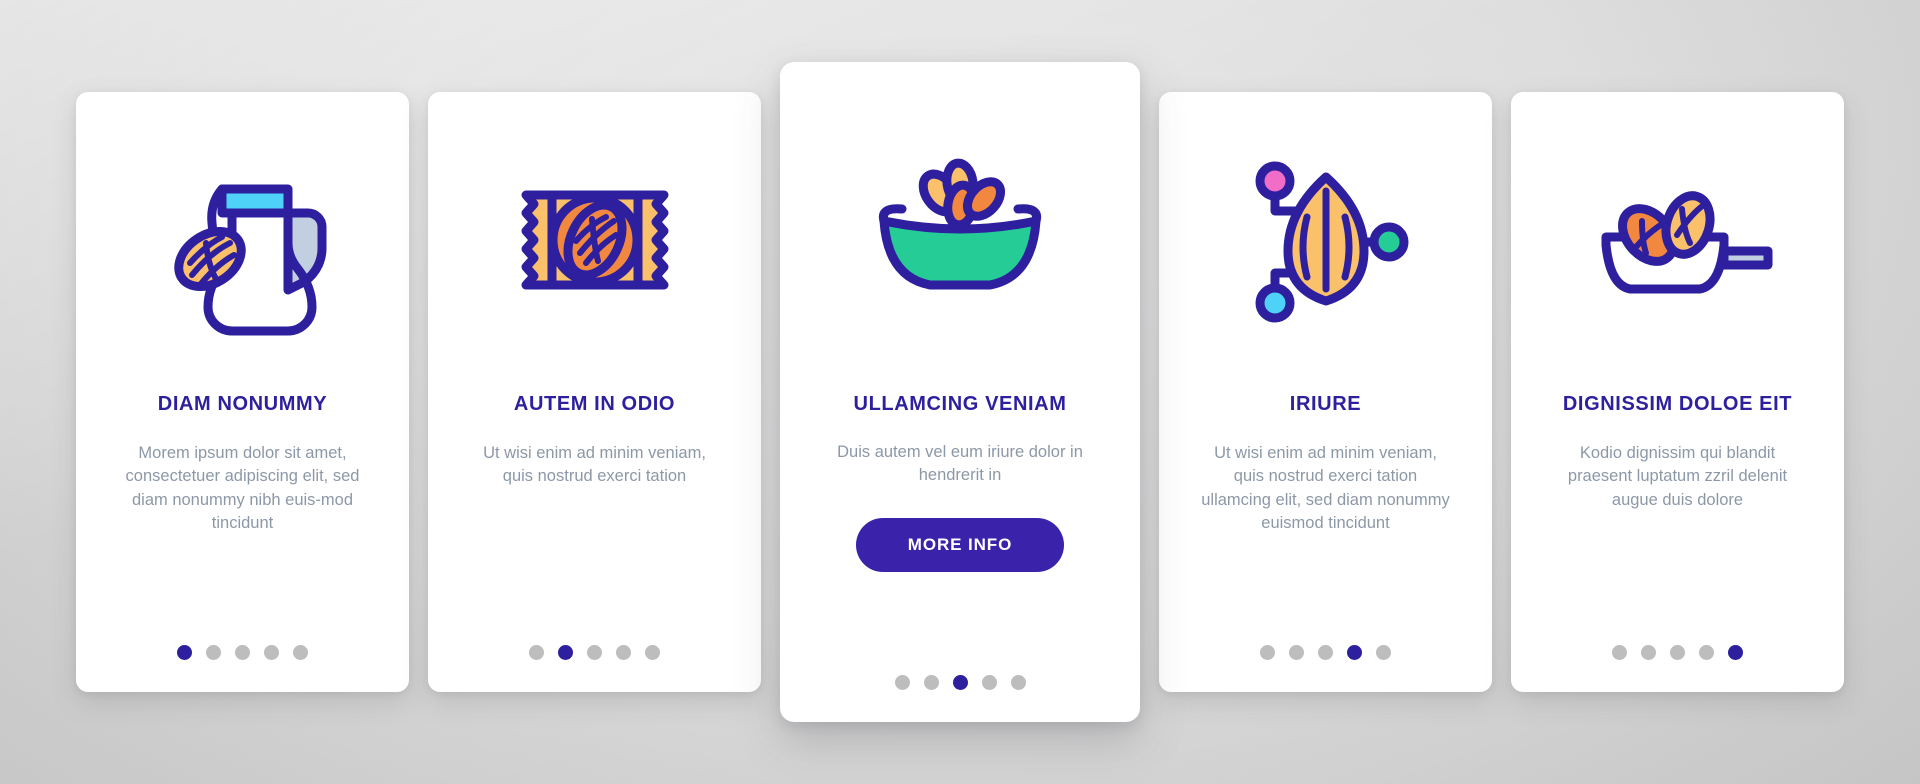 This screenshot has height=784, width=1920. What do you see at coordinates (960, 404) in the screenshot?
I see `card-title: ULLAMCING VENIAM` at bounding box center [960, 404].